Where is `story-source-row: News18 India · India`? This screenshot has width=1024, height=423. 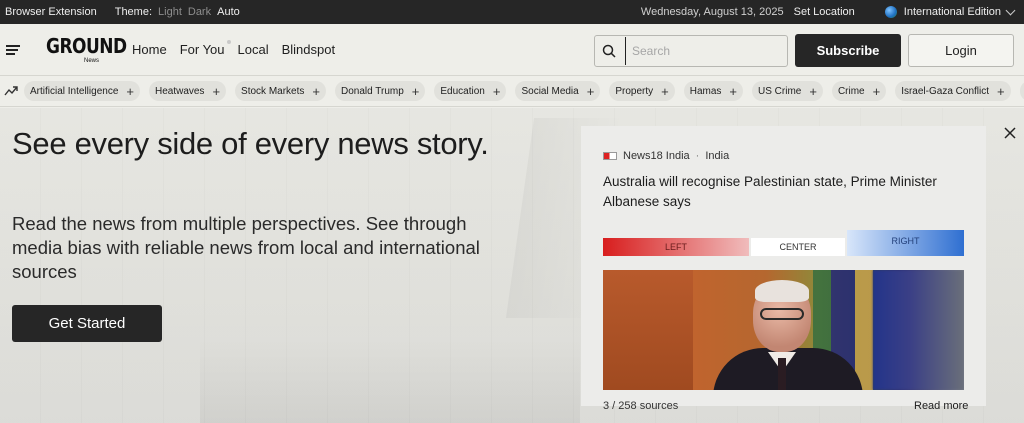
story-source-row: News18 India · India is located at coordinates (666, 156).